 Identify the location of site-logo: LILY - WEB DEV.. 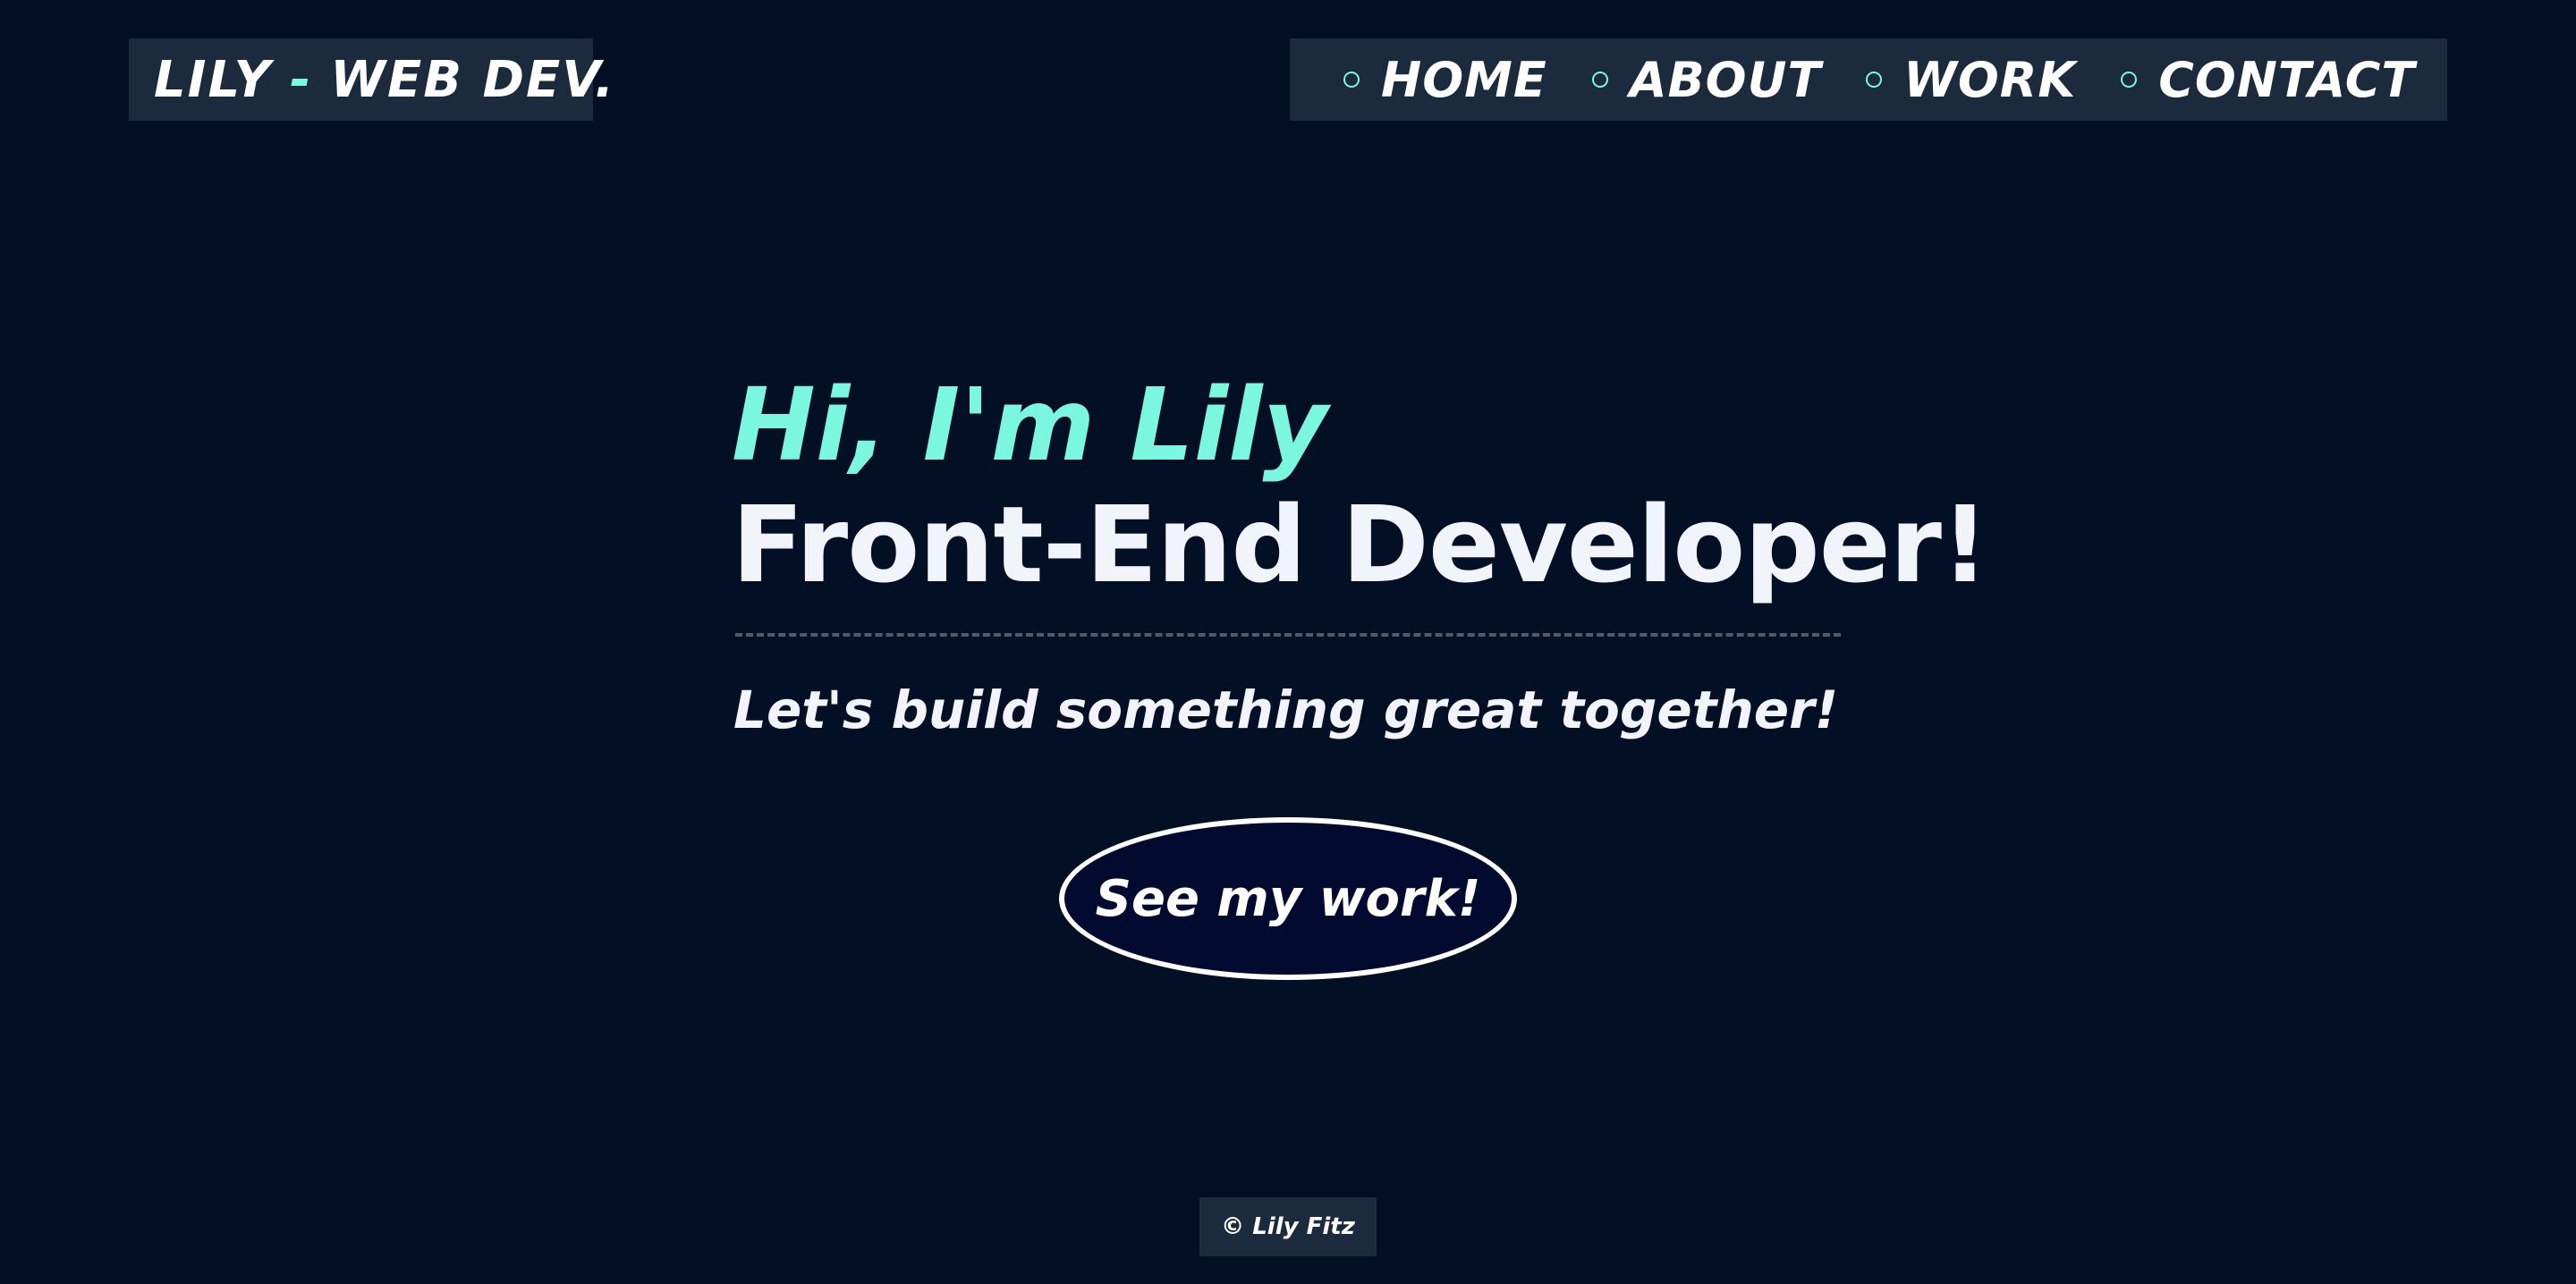
(371, 79).